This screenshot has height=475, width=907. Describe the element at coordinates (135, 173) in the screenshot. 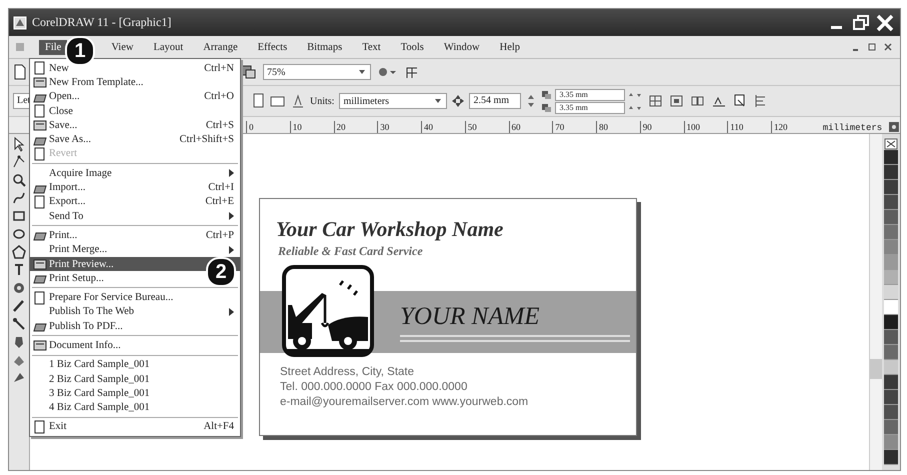

I see `menu-item: Acquire Image` at that location.